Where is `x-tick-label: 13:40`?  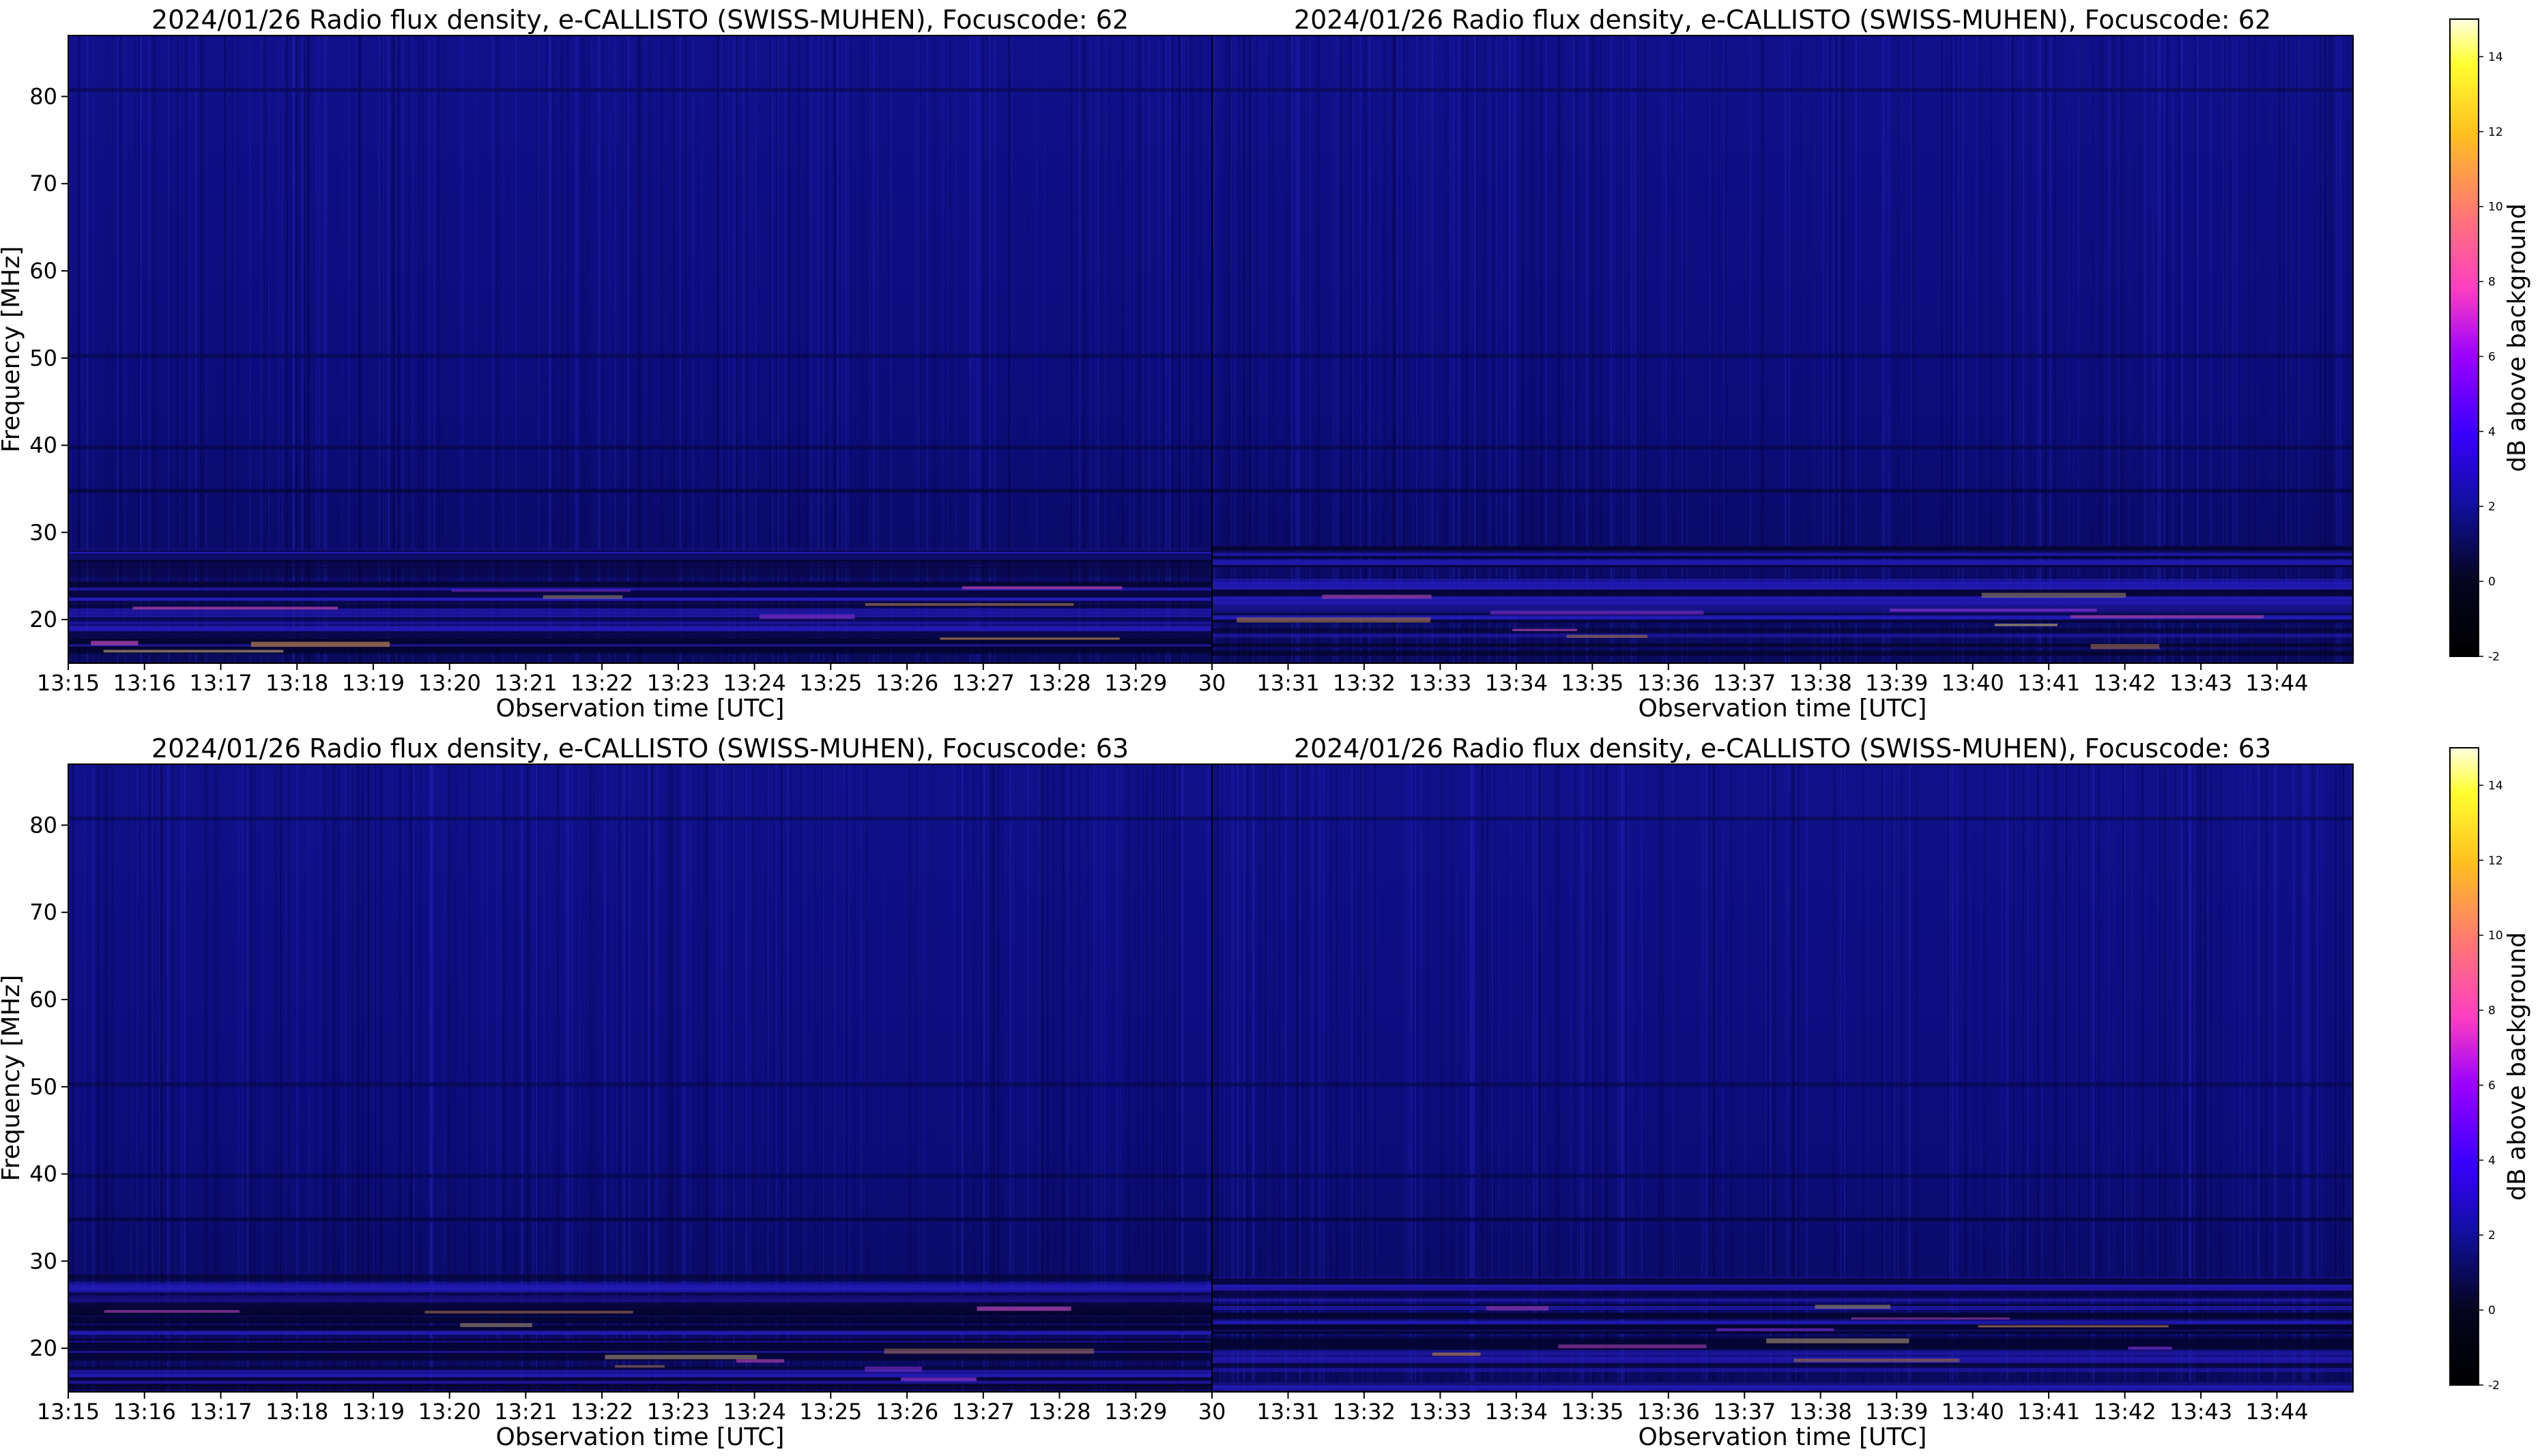 x-tick-label: 13:40 is located at coordinates (1973, 683).